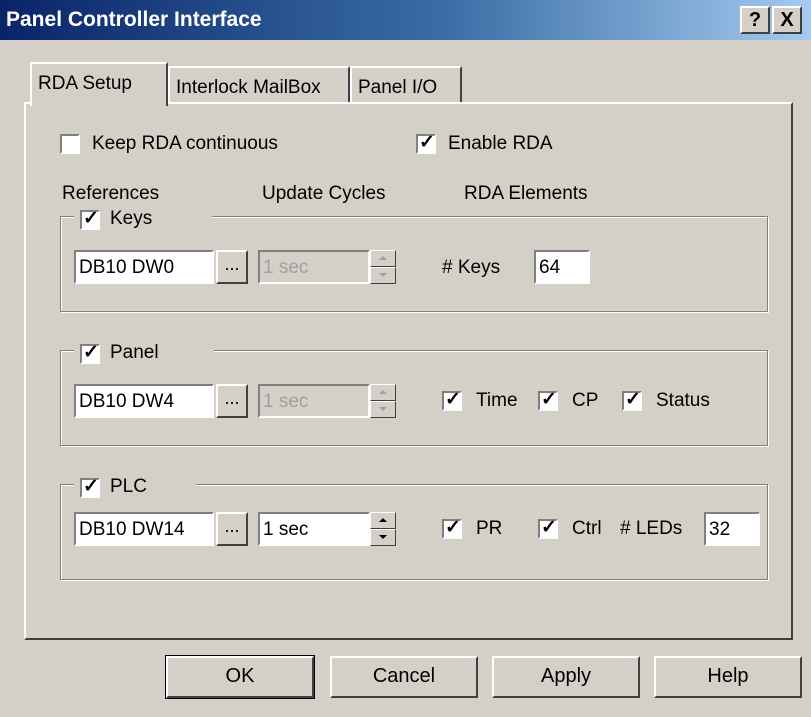 Image resolution: width=811 pixels, height=717 pixels. Describe the element at coordinates (787, 20) in the screenshot. I see `close-button: X` at that location.